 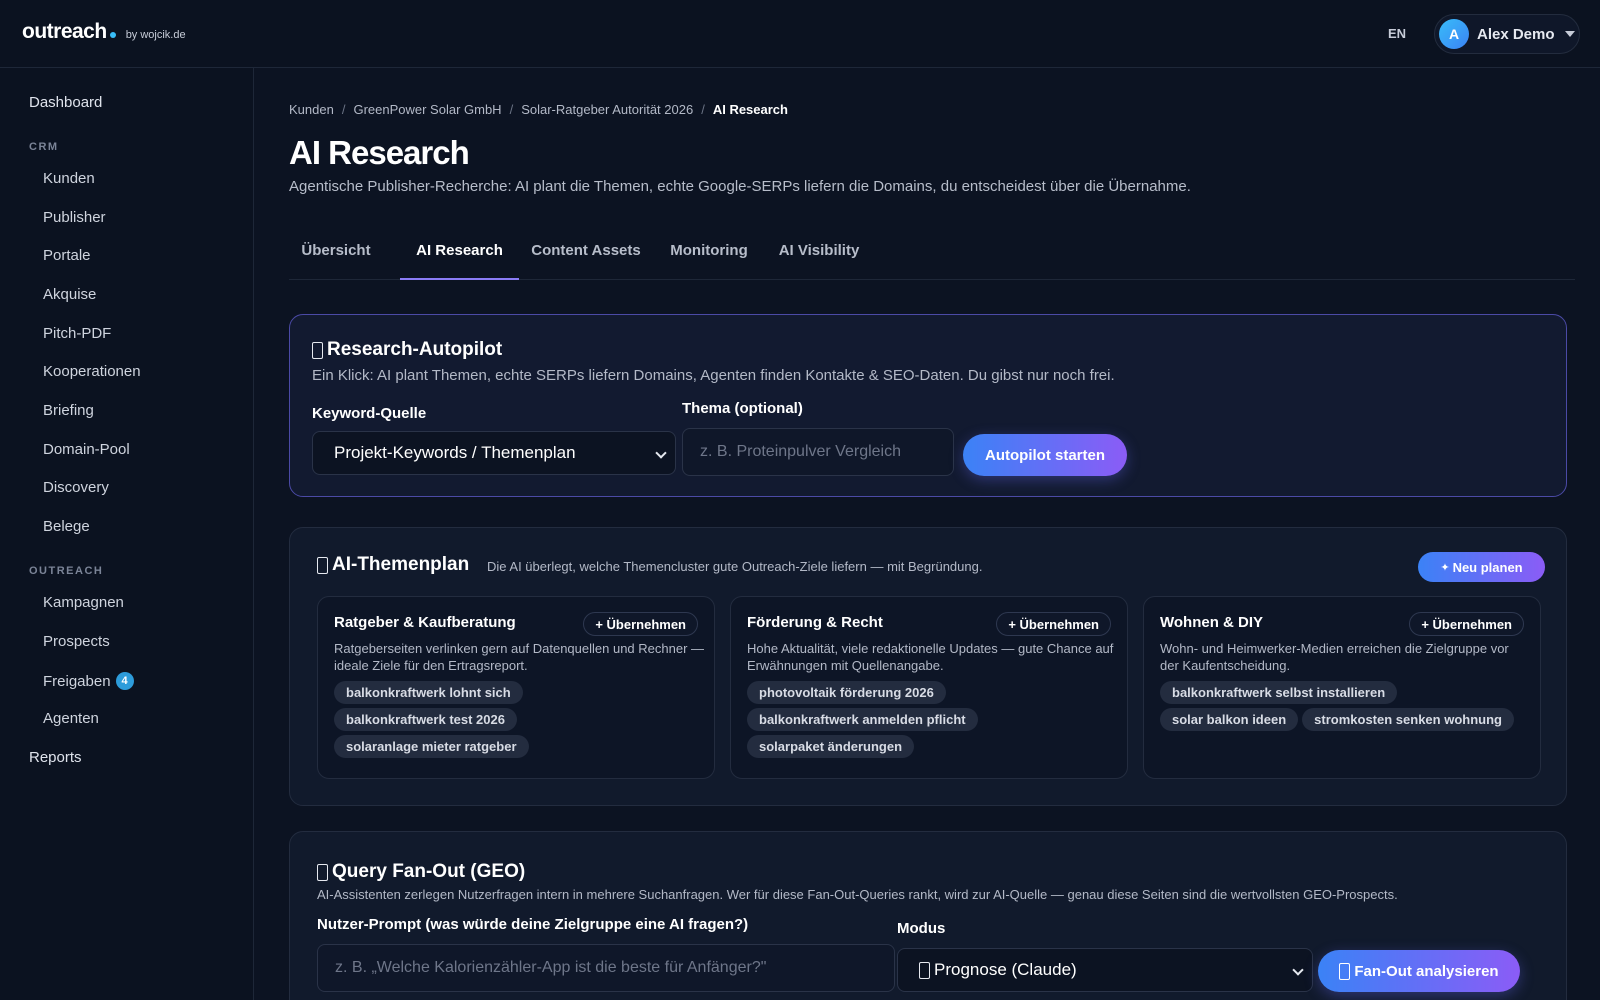 What do you see at coordinates (800, 34) in the screenshot?
I see `top-bar: outreach by wojcik.de EN A Alex Demo` at bounding box center [800, 34].